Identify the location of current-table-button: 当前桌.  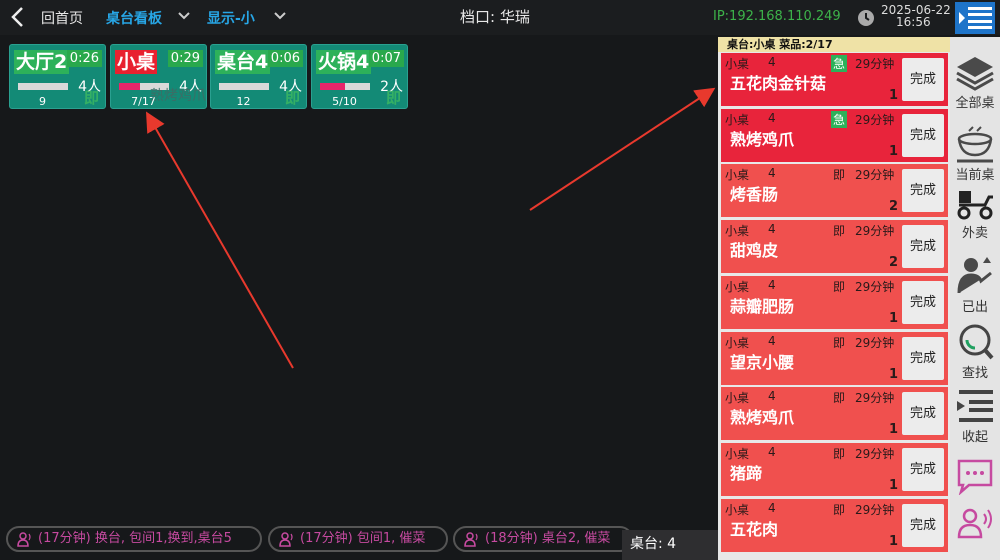
(975, 154).